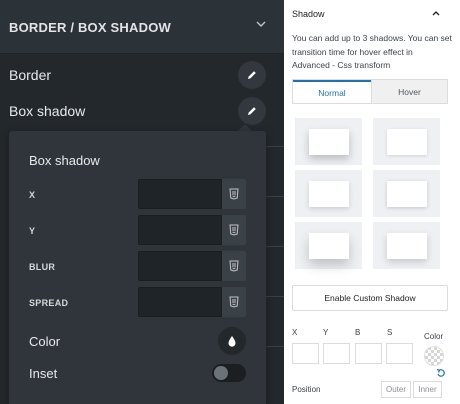 The width and height of the screenshot is (460, 404). I want to click on color-picker-button, so click(232, 341).